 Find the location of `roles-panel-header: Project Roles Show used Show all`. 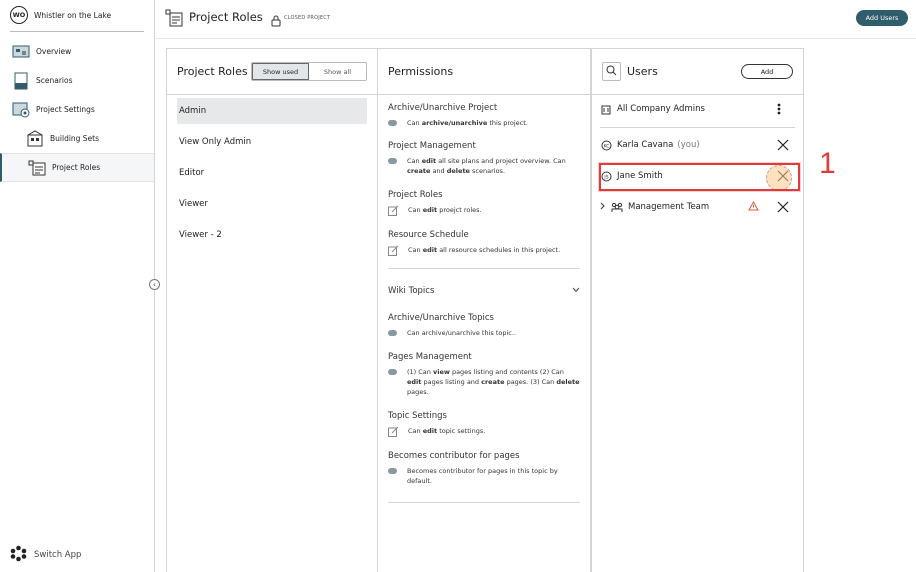

roles-panel-header: Project Roles Show used Show all is located at coordinates (272, 72).